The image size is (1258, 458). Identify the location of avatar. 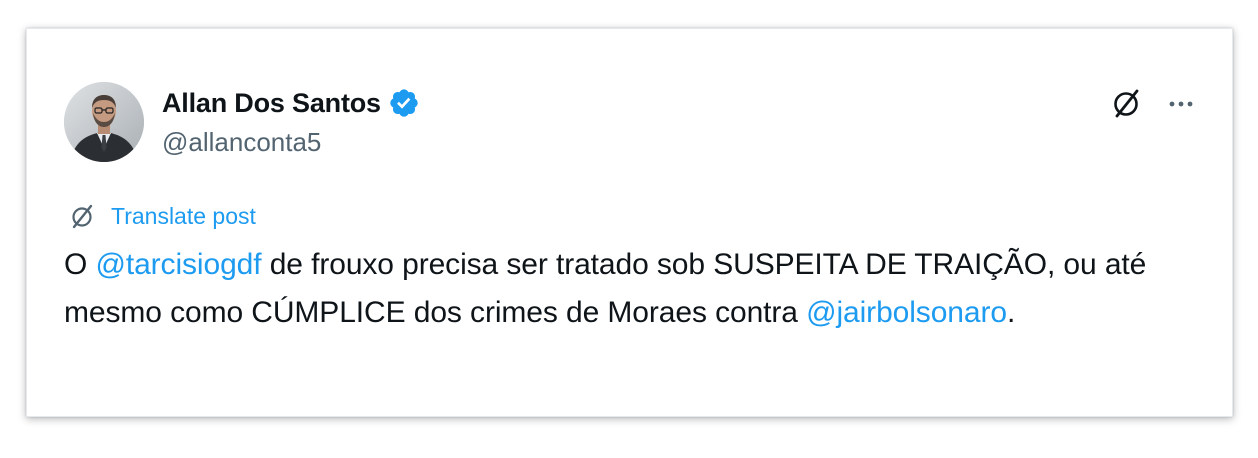
(104, 122).